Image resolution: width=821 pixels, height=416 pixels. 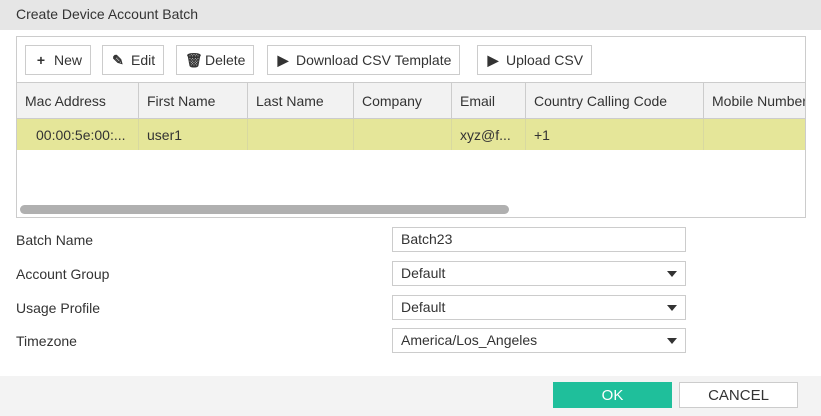 What do you see at coordinates (143, 60) in the screenshot?
I see `edit-label: Edit` at bounding box center [143, 60].